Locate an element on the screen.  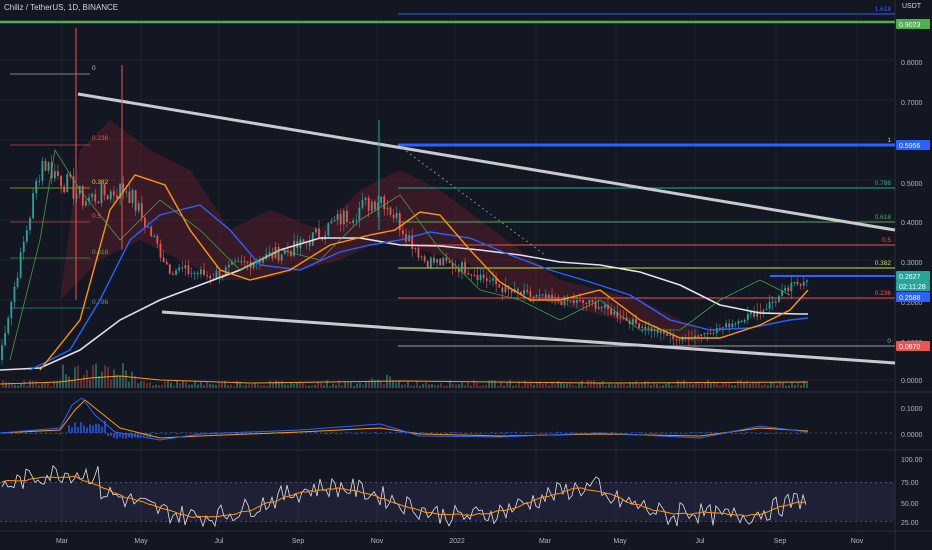
price-axis-label: 0.7000 is located at coordinates (912, 103).